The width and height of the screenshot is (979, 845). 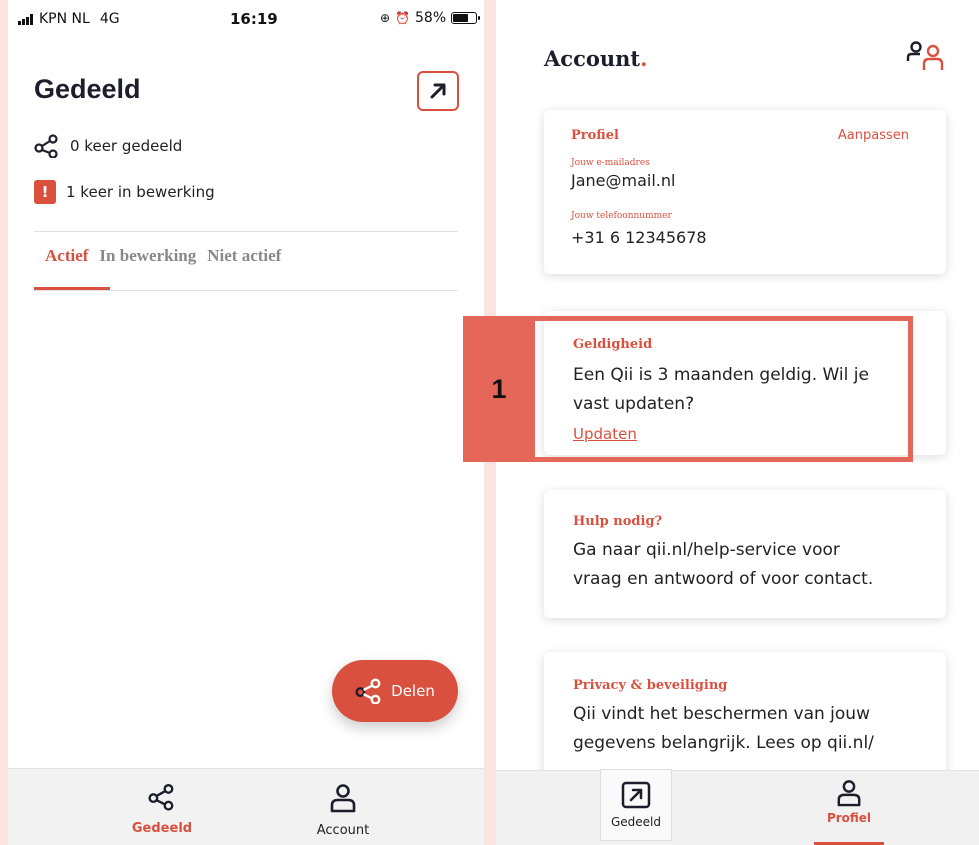 What do you see at coordinates (618, 521) in the screenshot?
I see `help-heading: Hulp nodig?` at bounding box center [618, 521].